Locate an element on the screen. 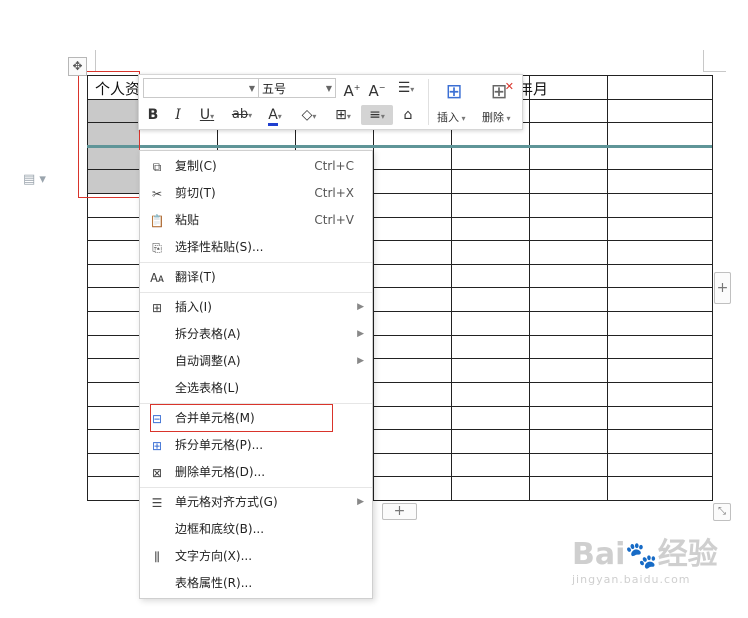  shading-fill-icon: ◇▾ is located at coordinates (309, 115).